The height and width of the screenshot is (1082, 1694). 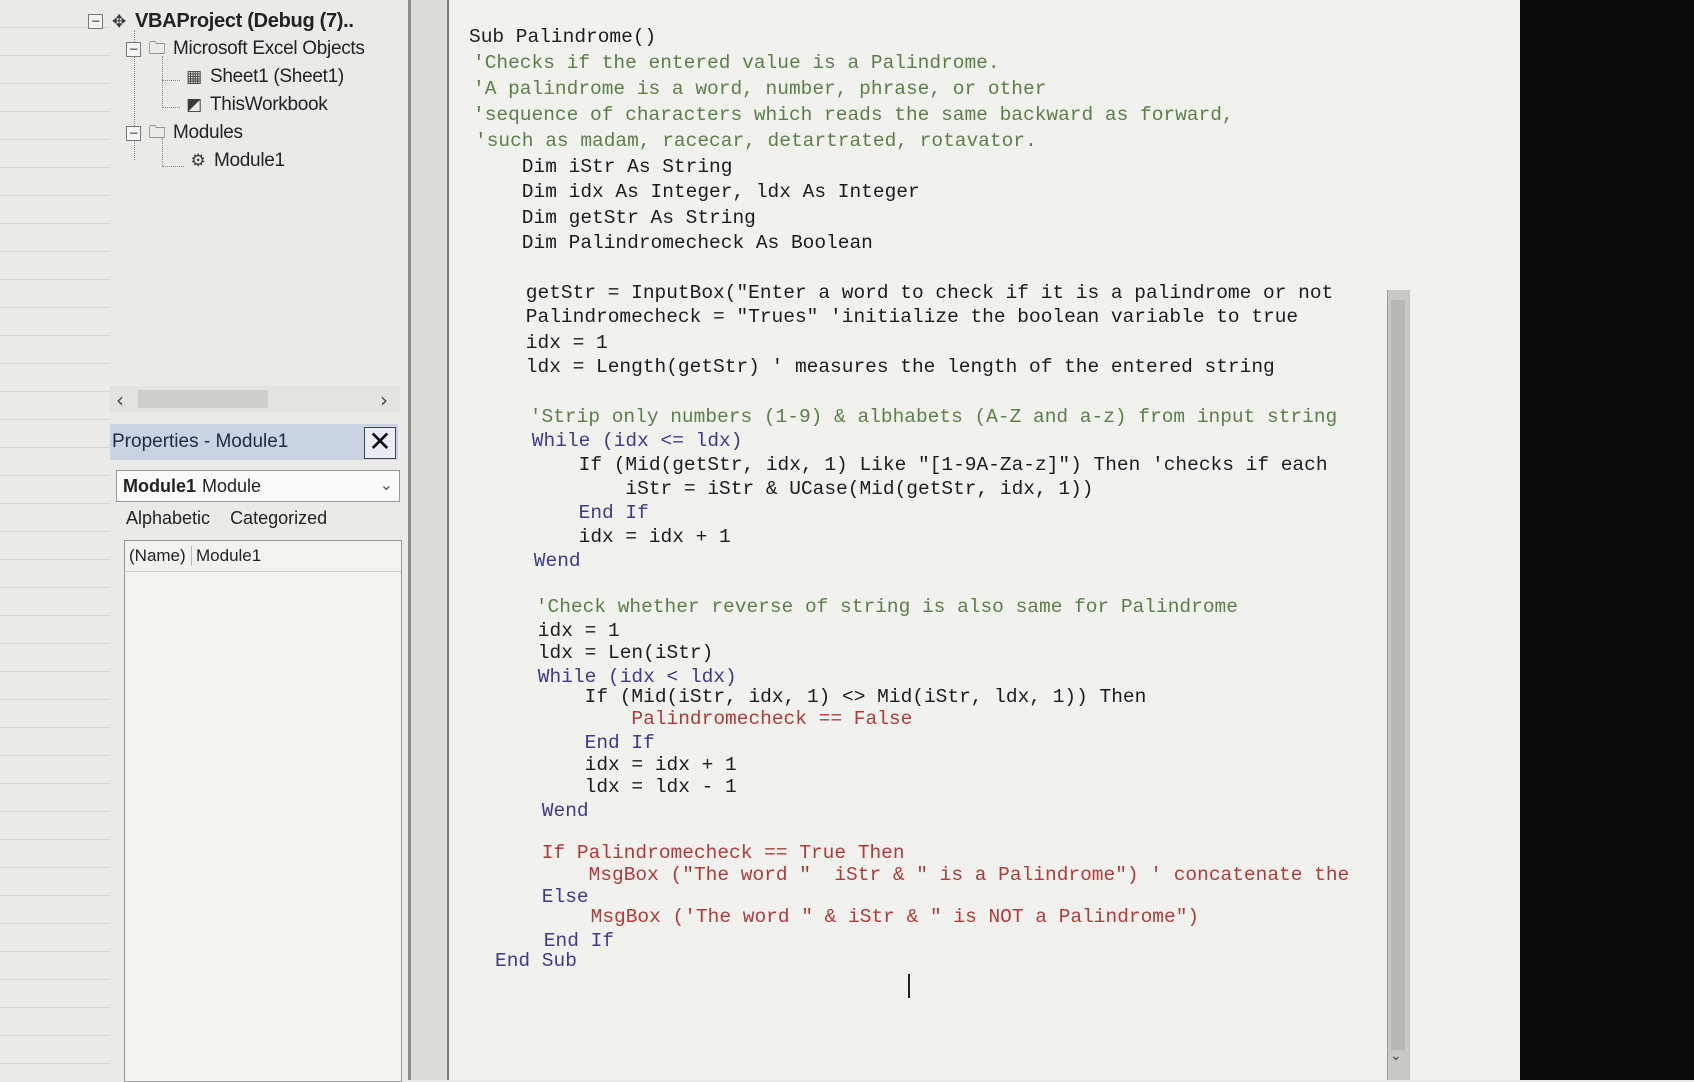 I want to click on object-type: Module, so click(x=232, y=485).